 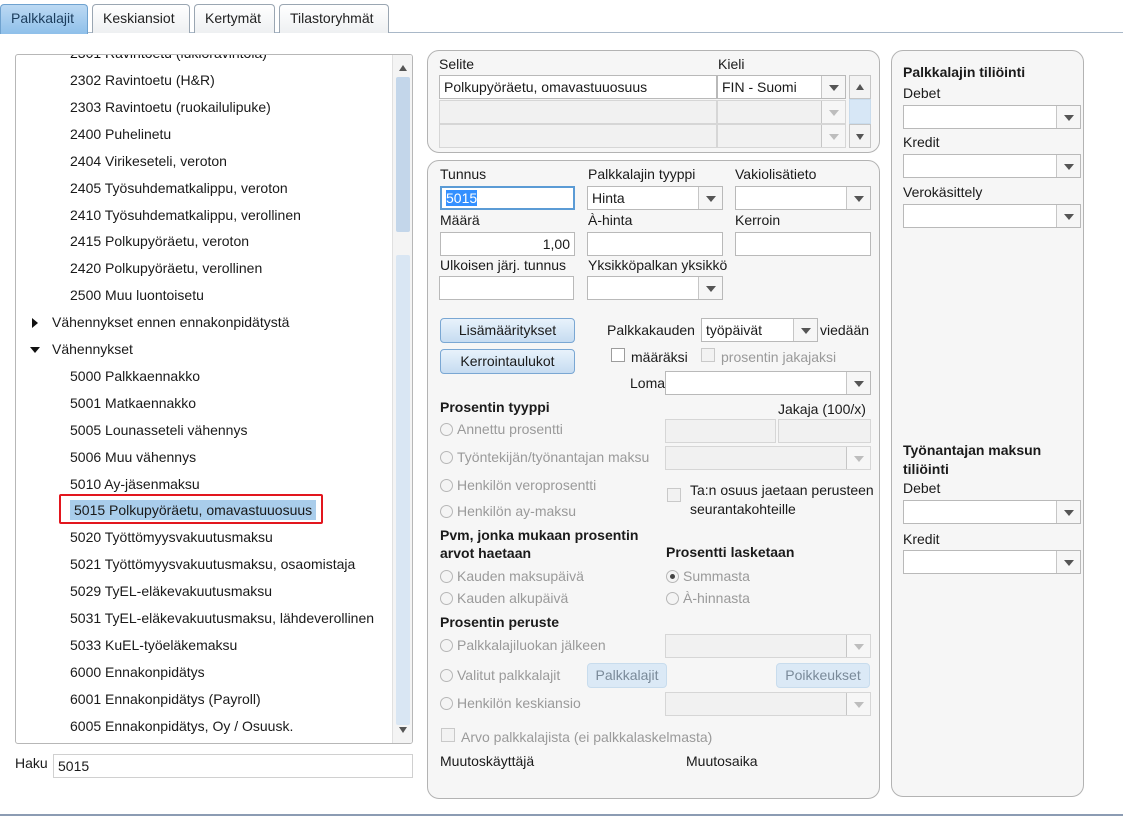 What do you see at coordinates (44, 19) in the screenshot?
I see `tab-palkkalajit: Palkkalajit` at bounding box center [44, 19].